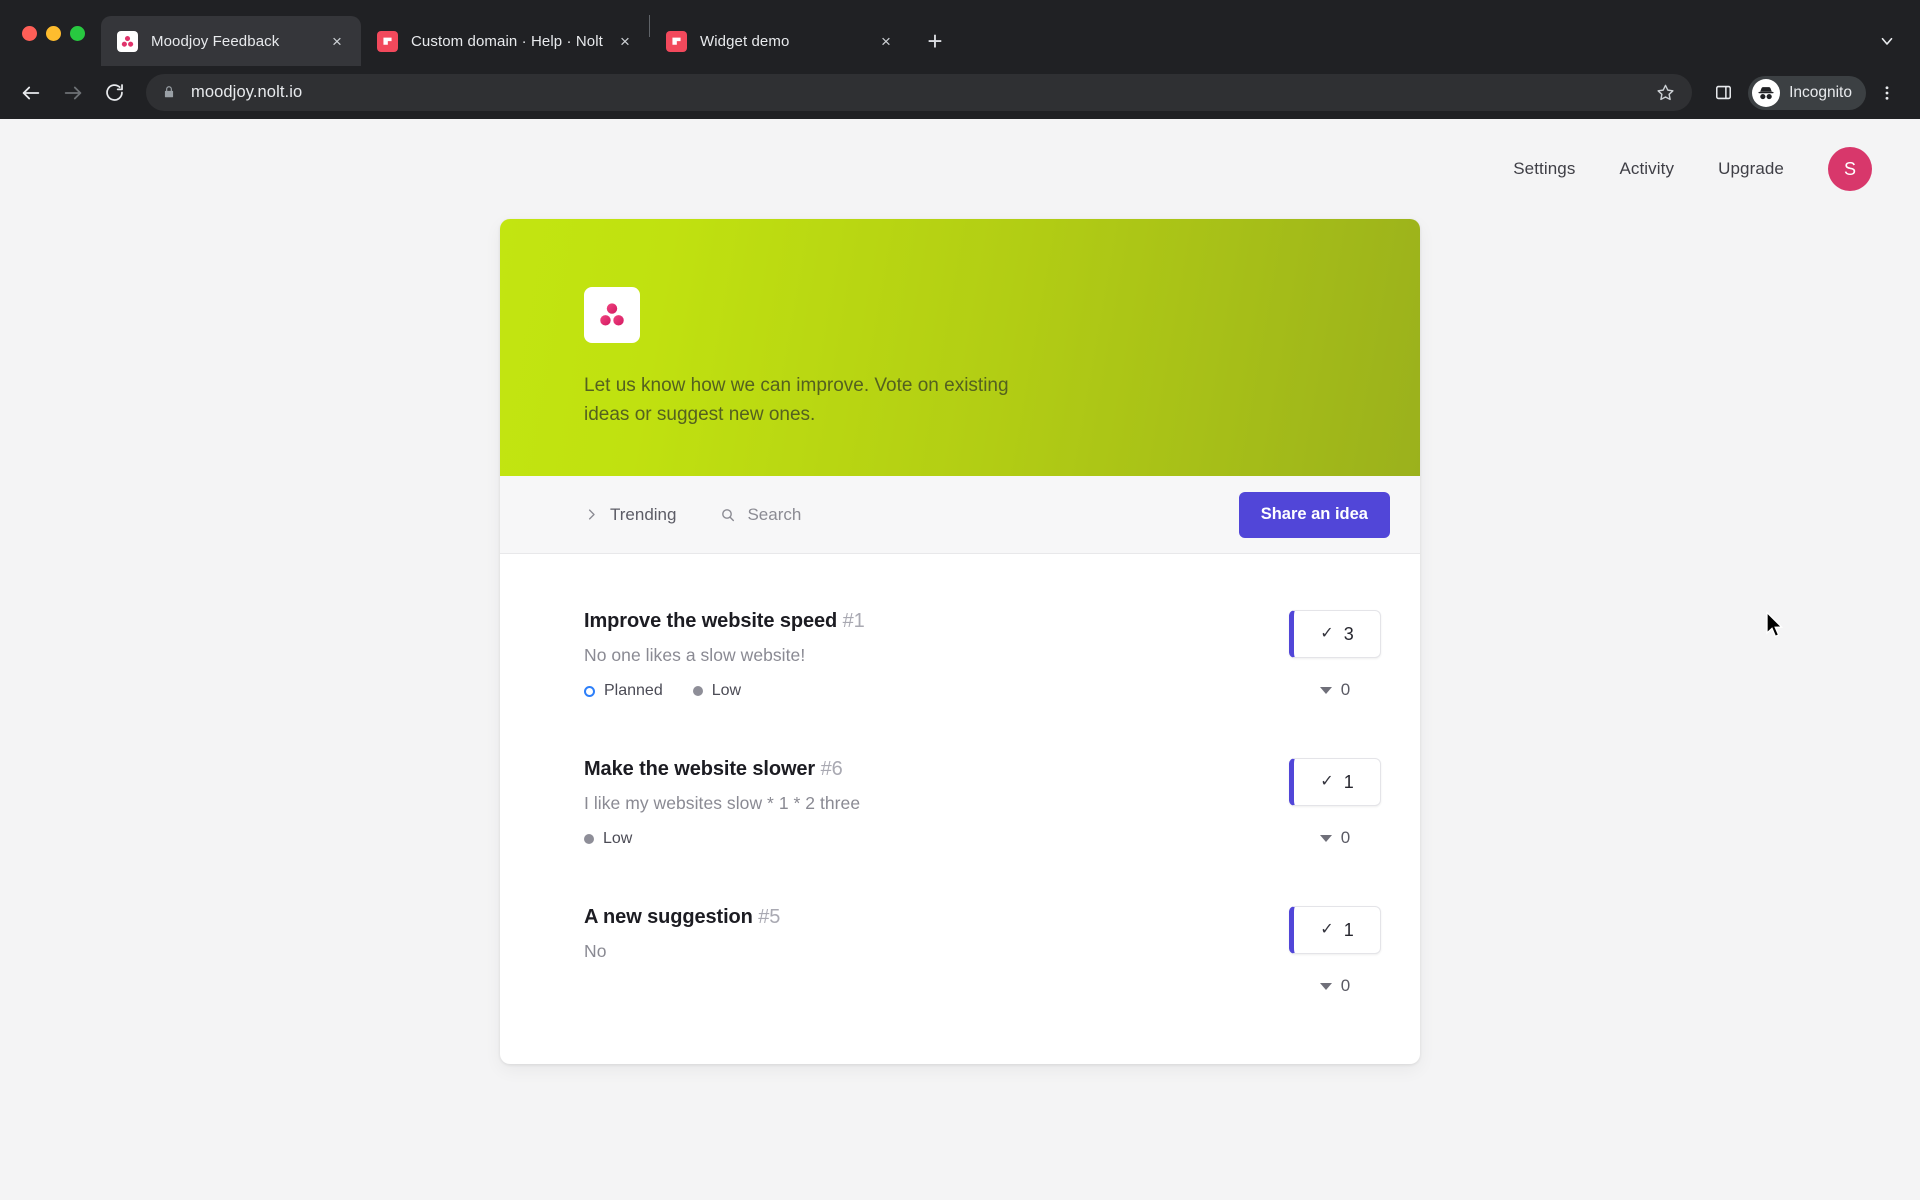 Image resolution: width=1920 pixels, height=1200 pixels. I want to click on vote-count: 3, so click(1348, 633).